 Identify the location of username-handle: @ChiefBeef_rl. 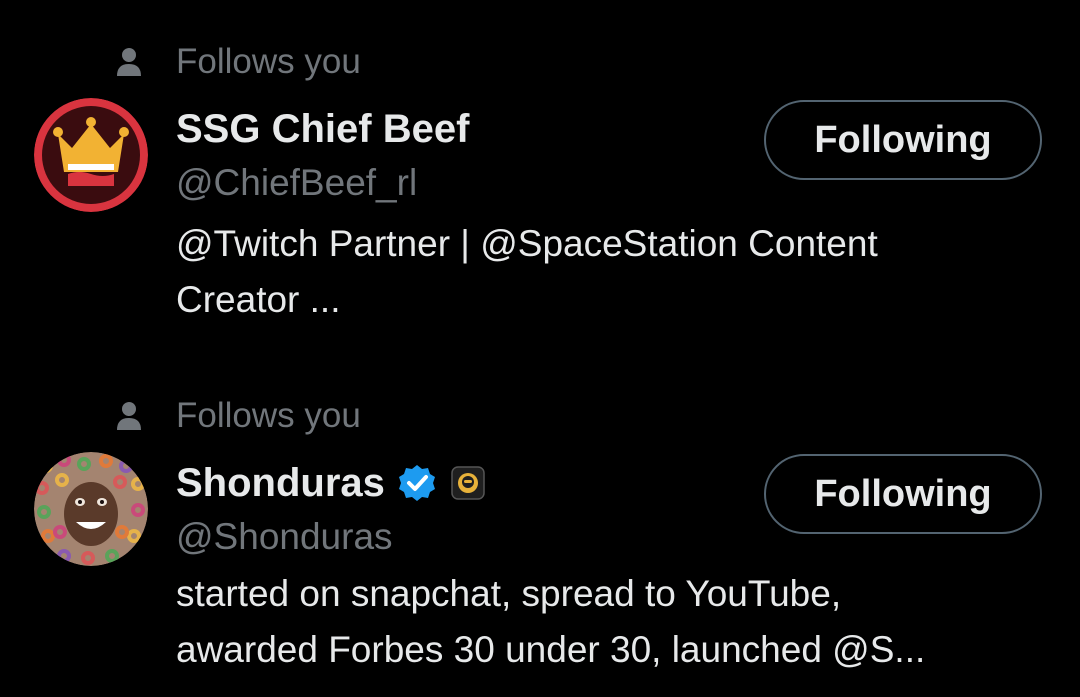
(296, 183).